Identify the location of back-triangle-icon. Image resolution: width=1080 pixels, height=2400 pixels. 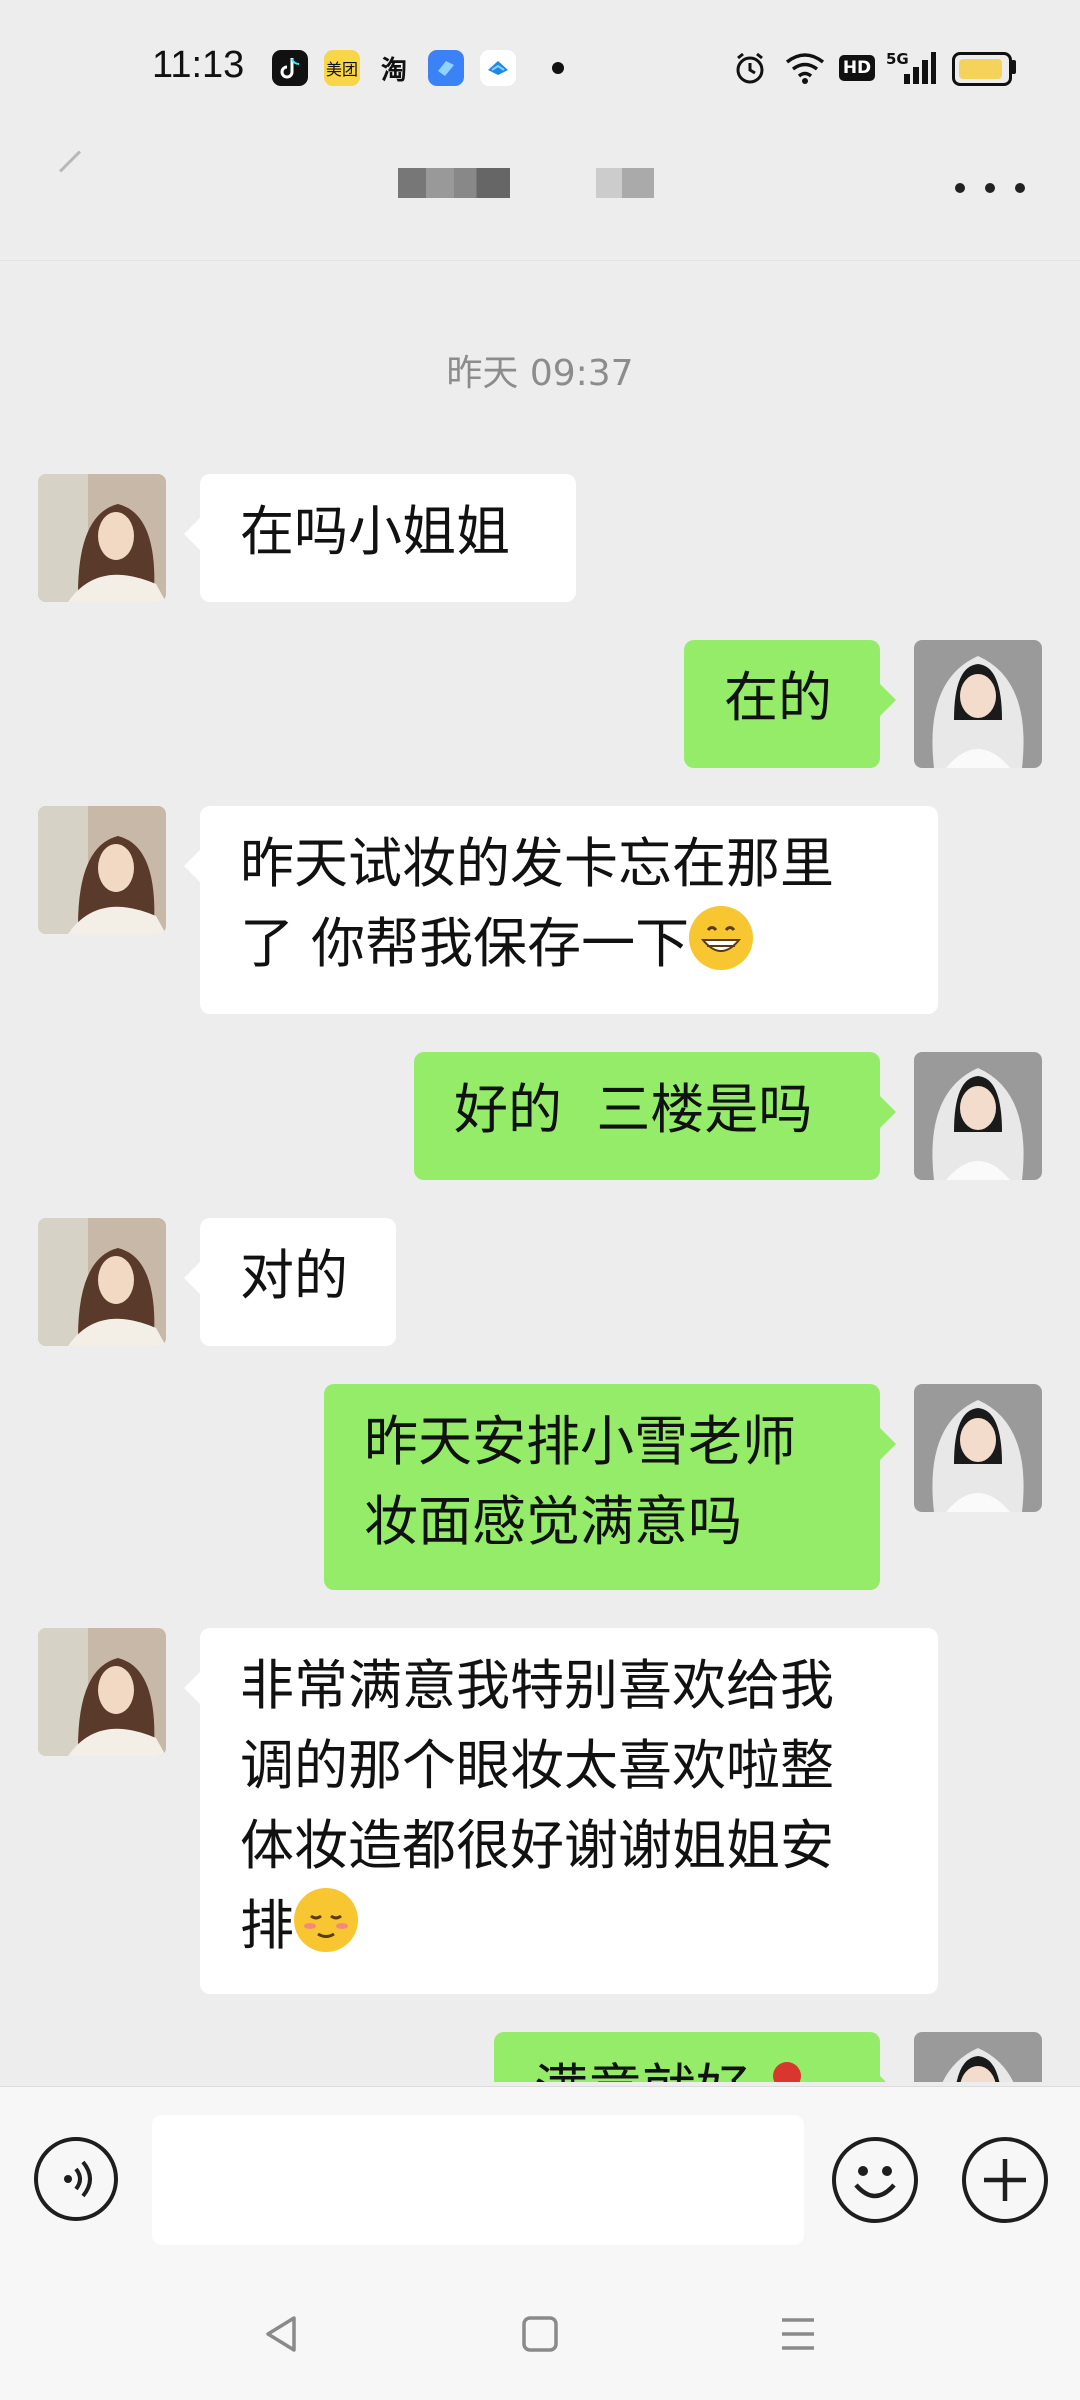
(281, 2334).